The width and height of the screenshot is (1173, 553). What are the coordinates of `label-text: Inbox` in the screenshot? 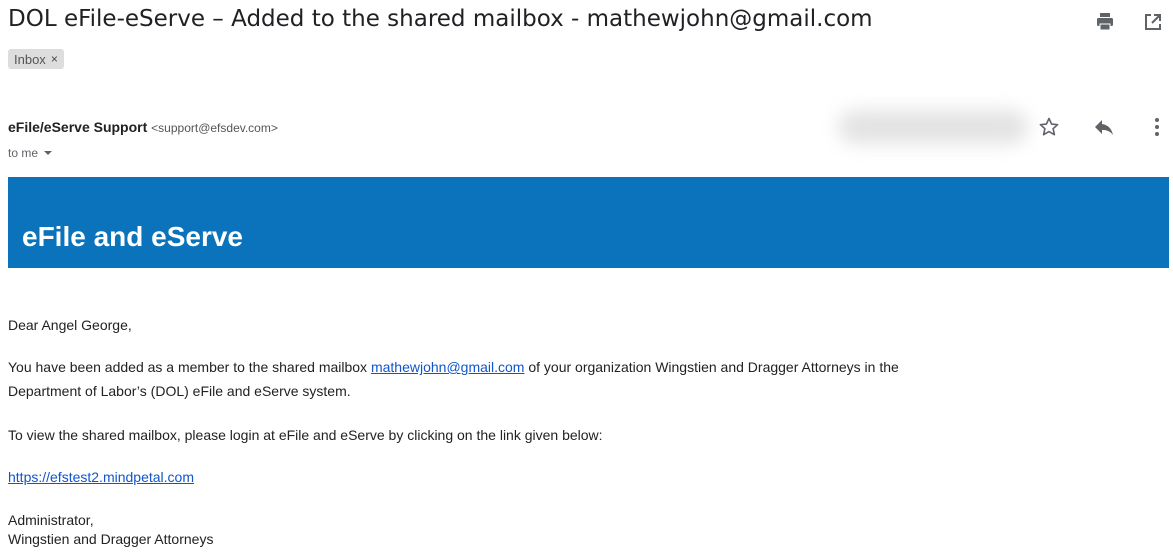 It's located at (30, 59).